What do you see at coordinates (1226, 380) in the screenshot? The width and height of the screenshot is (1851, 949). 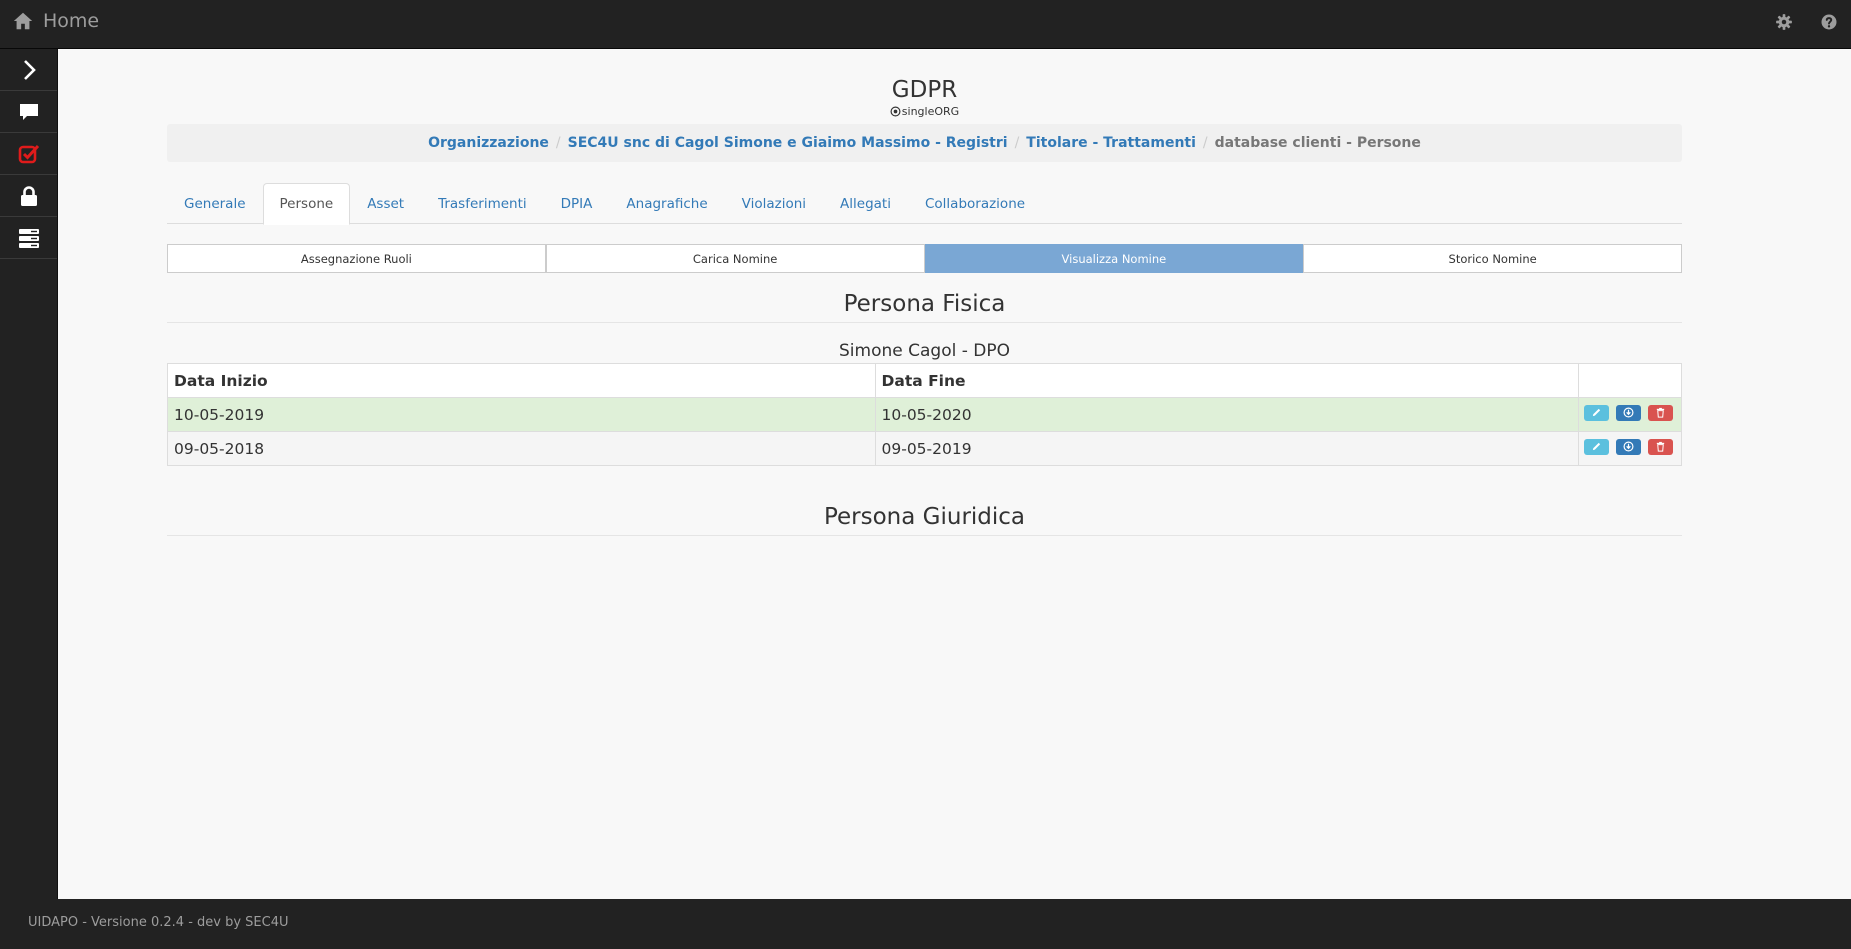 I see `column-header-data-fine: Data Fine` at bounding box center [1226, 380].